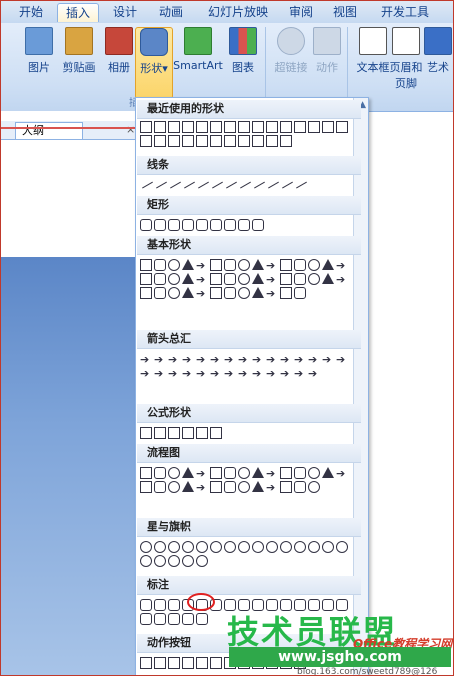  Describe the element at coordinates (79, 51) in the screenshot. I see `clipart-button: 剪贴画` at that location.